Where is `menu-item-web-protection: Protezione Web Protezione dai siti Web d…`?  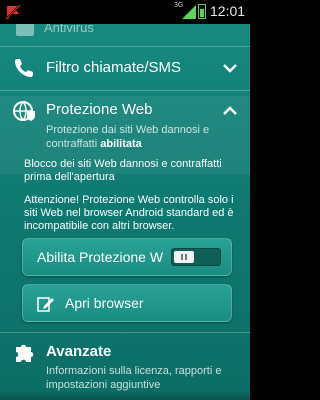
menu-item-web-protection: Protezione Web Protezione dai siti Web d… is located at coordinates (125, 122).